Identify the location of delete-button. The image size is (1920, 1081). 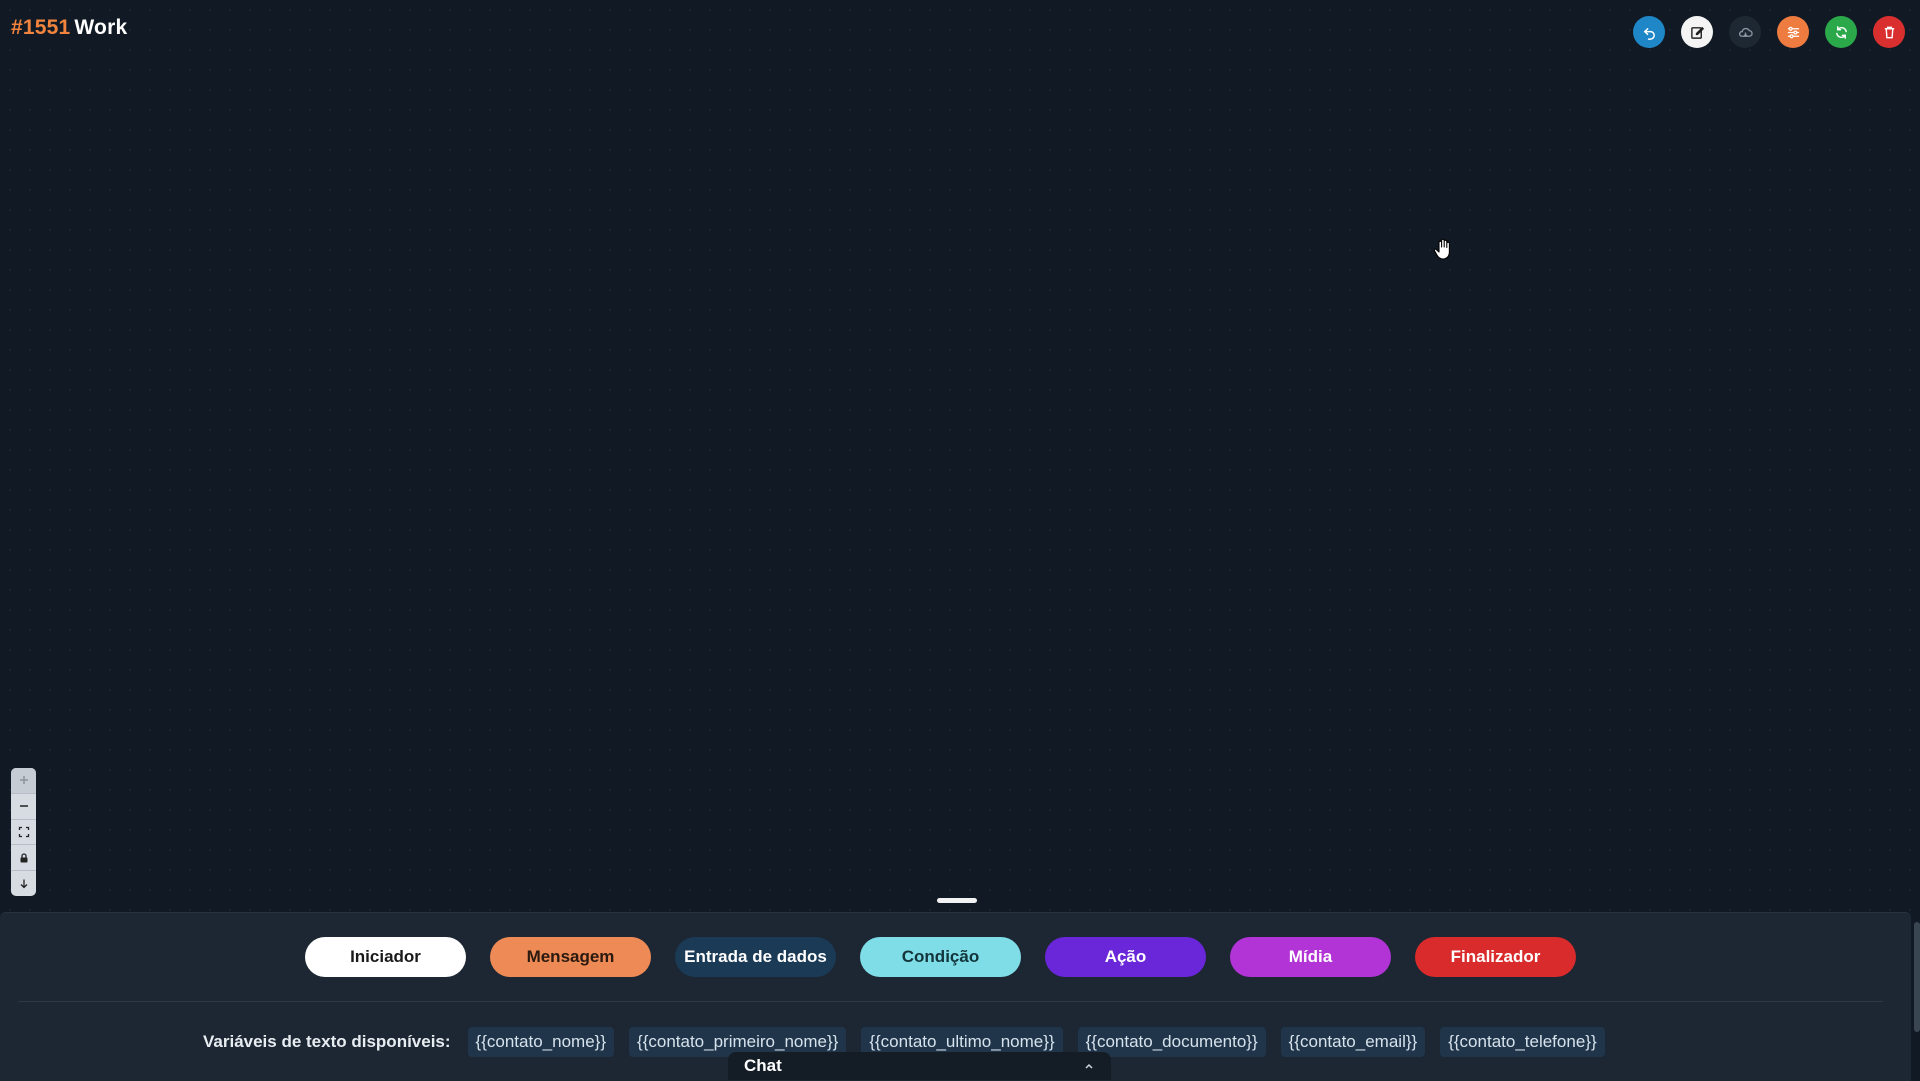
(1889, 32).